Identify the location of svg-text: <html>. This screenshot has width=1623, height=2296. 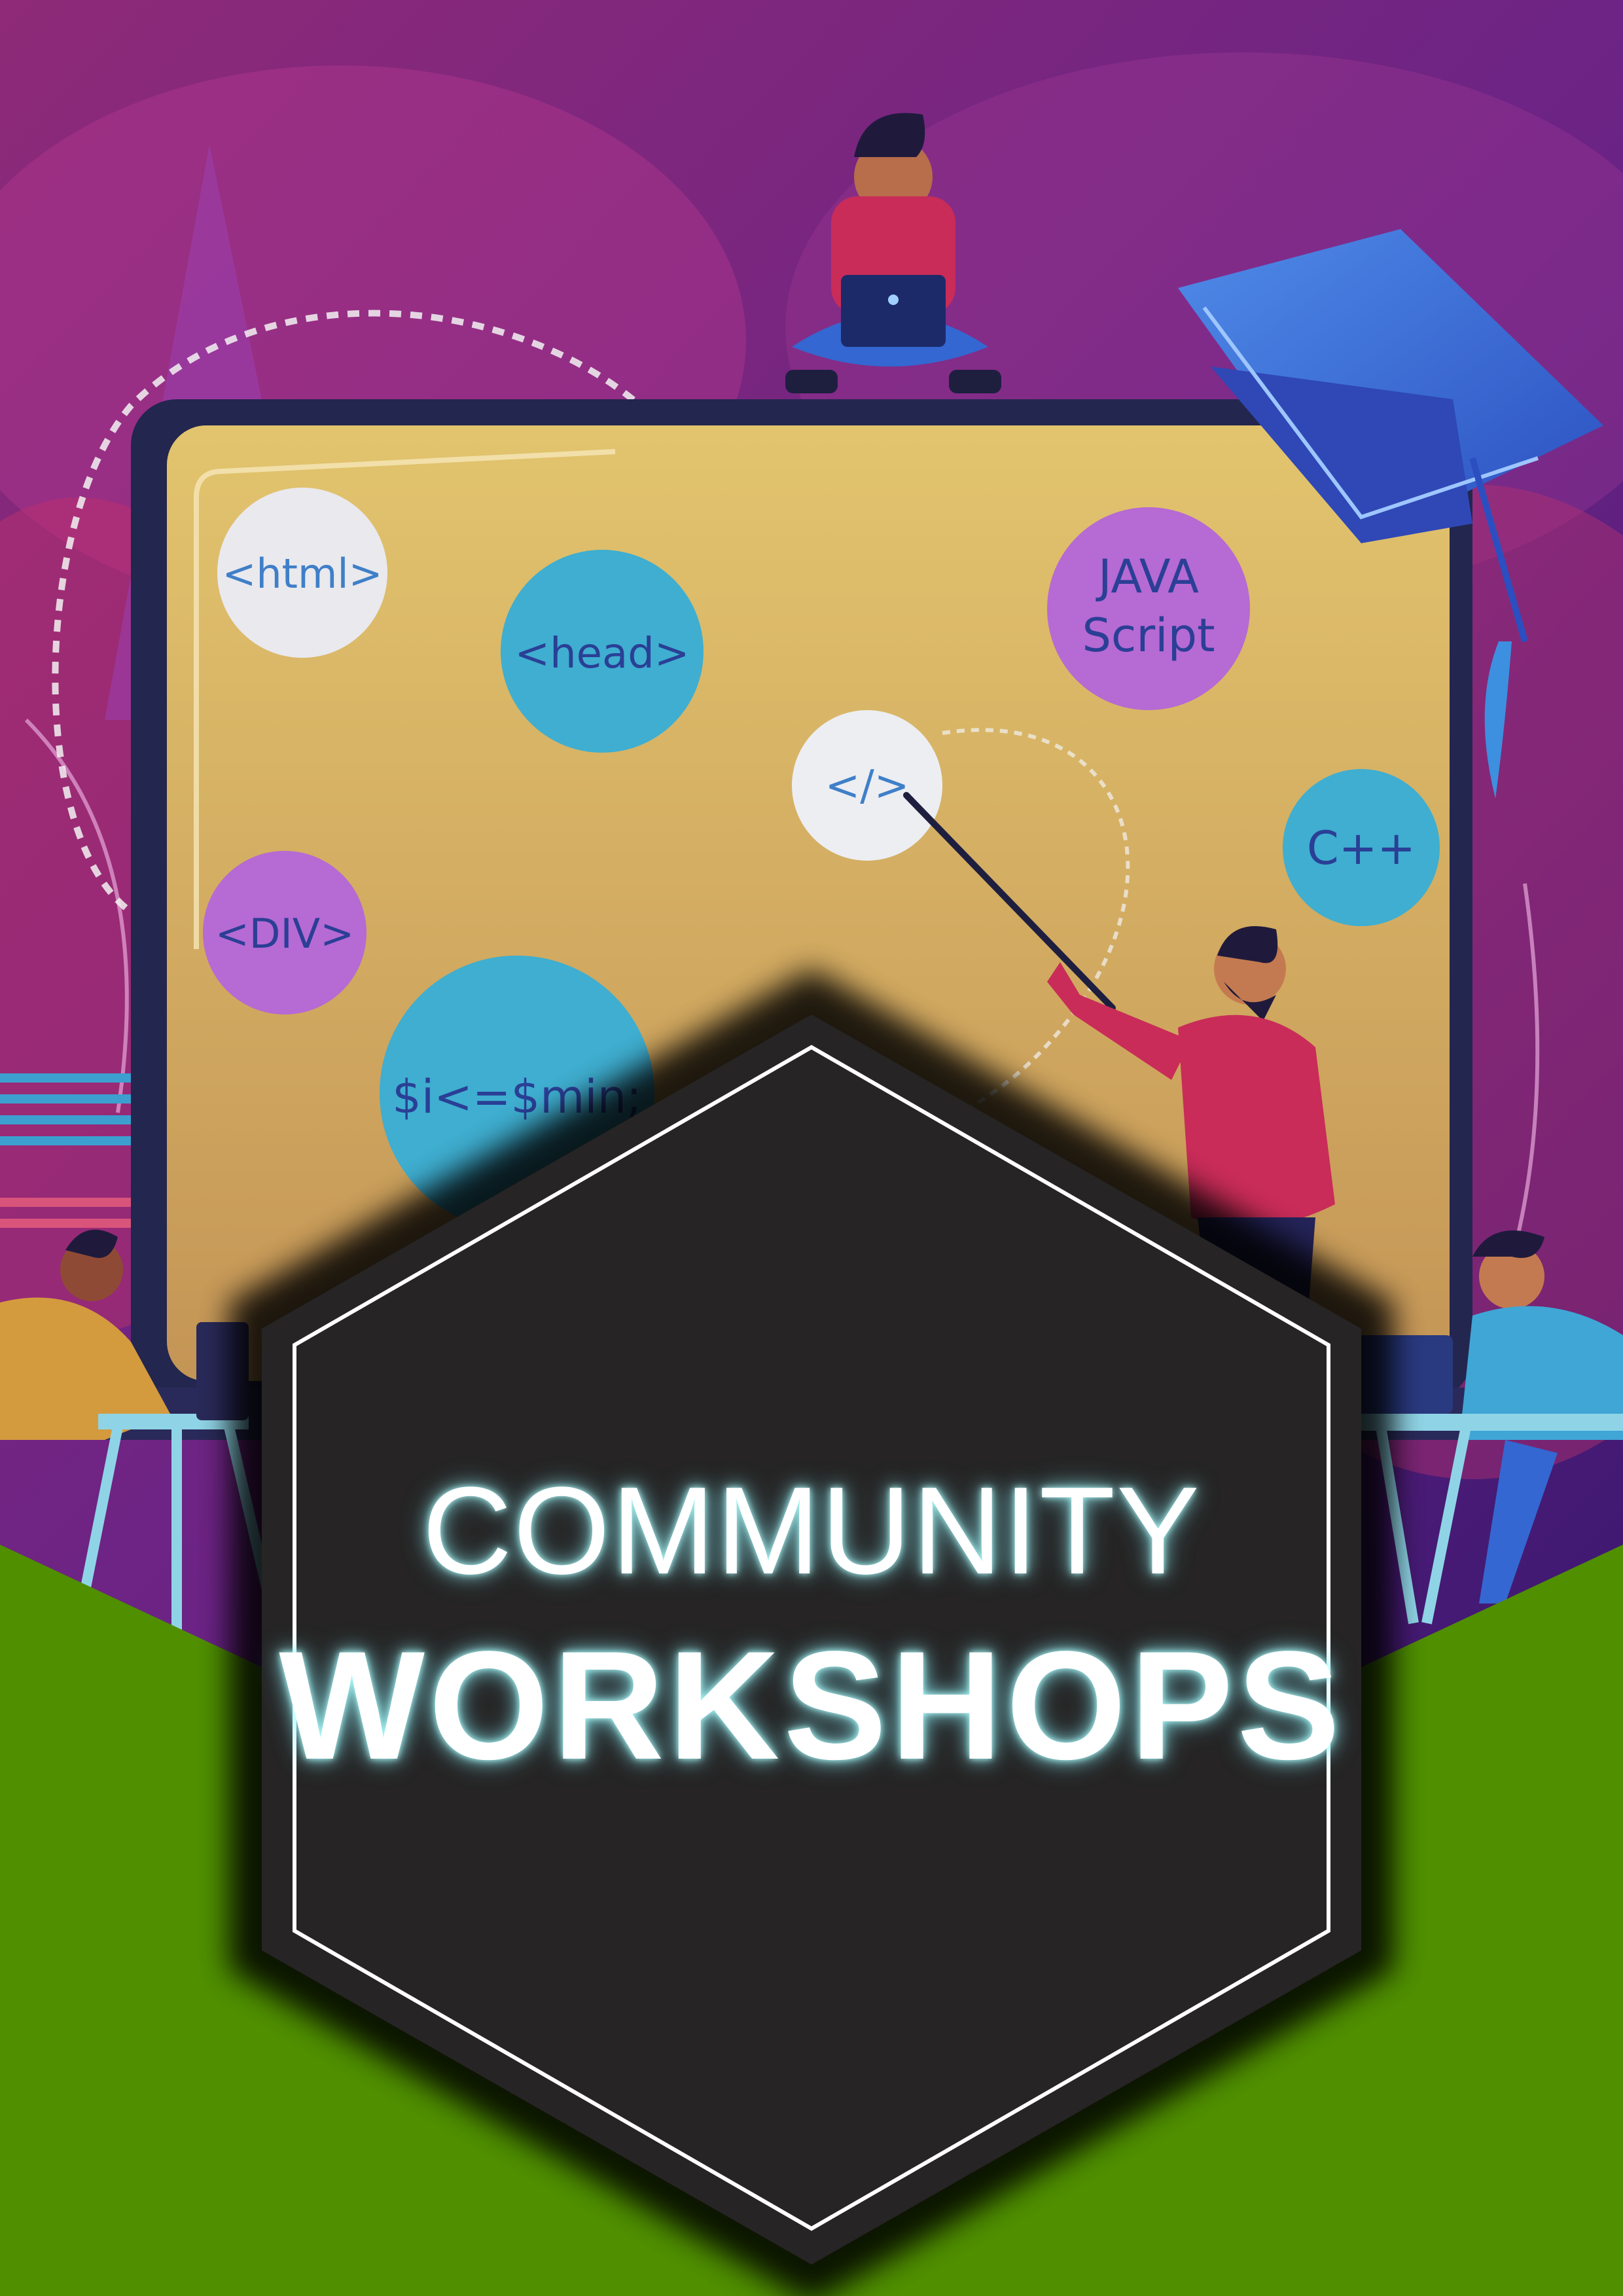
(302, 574).